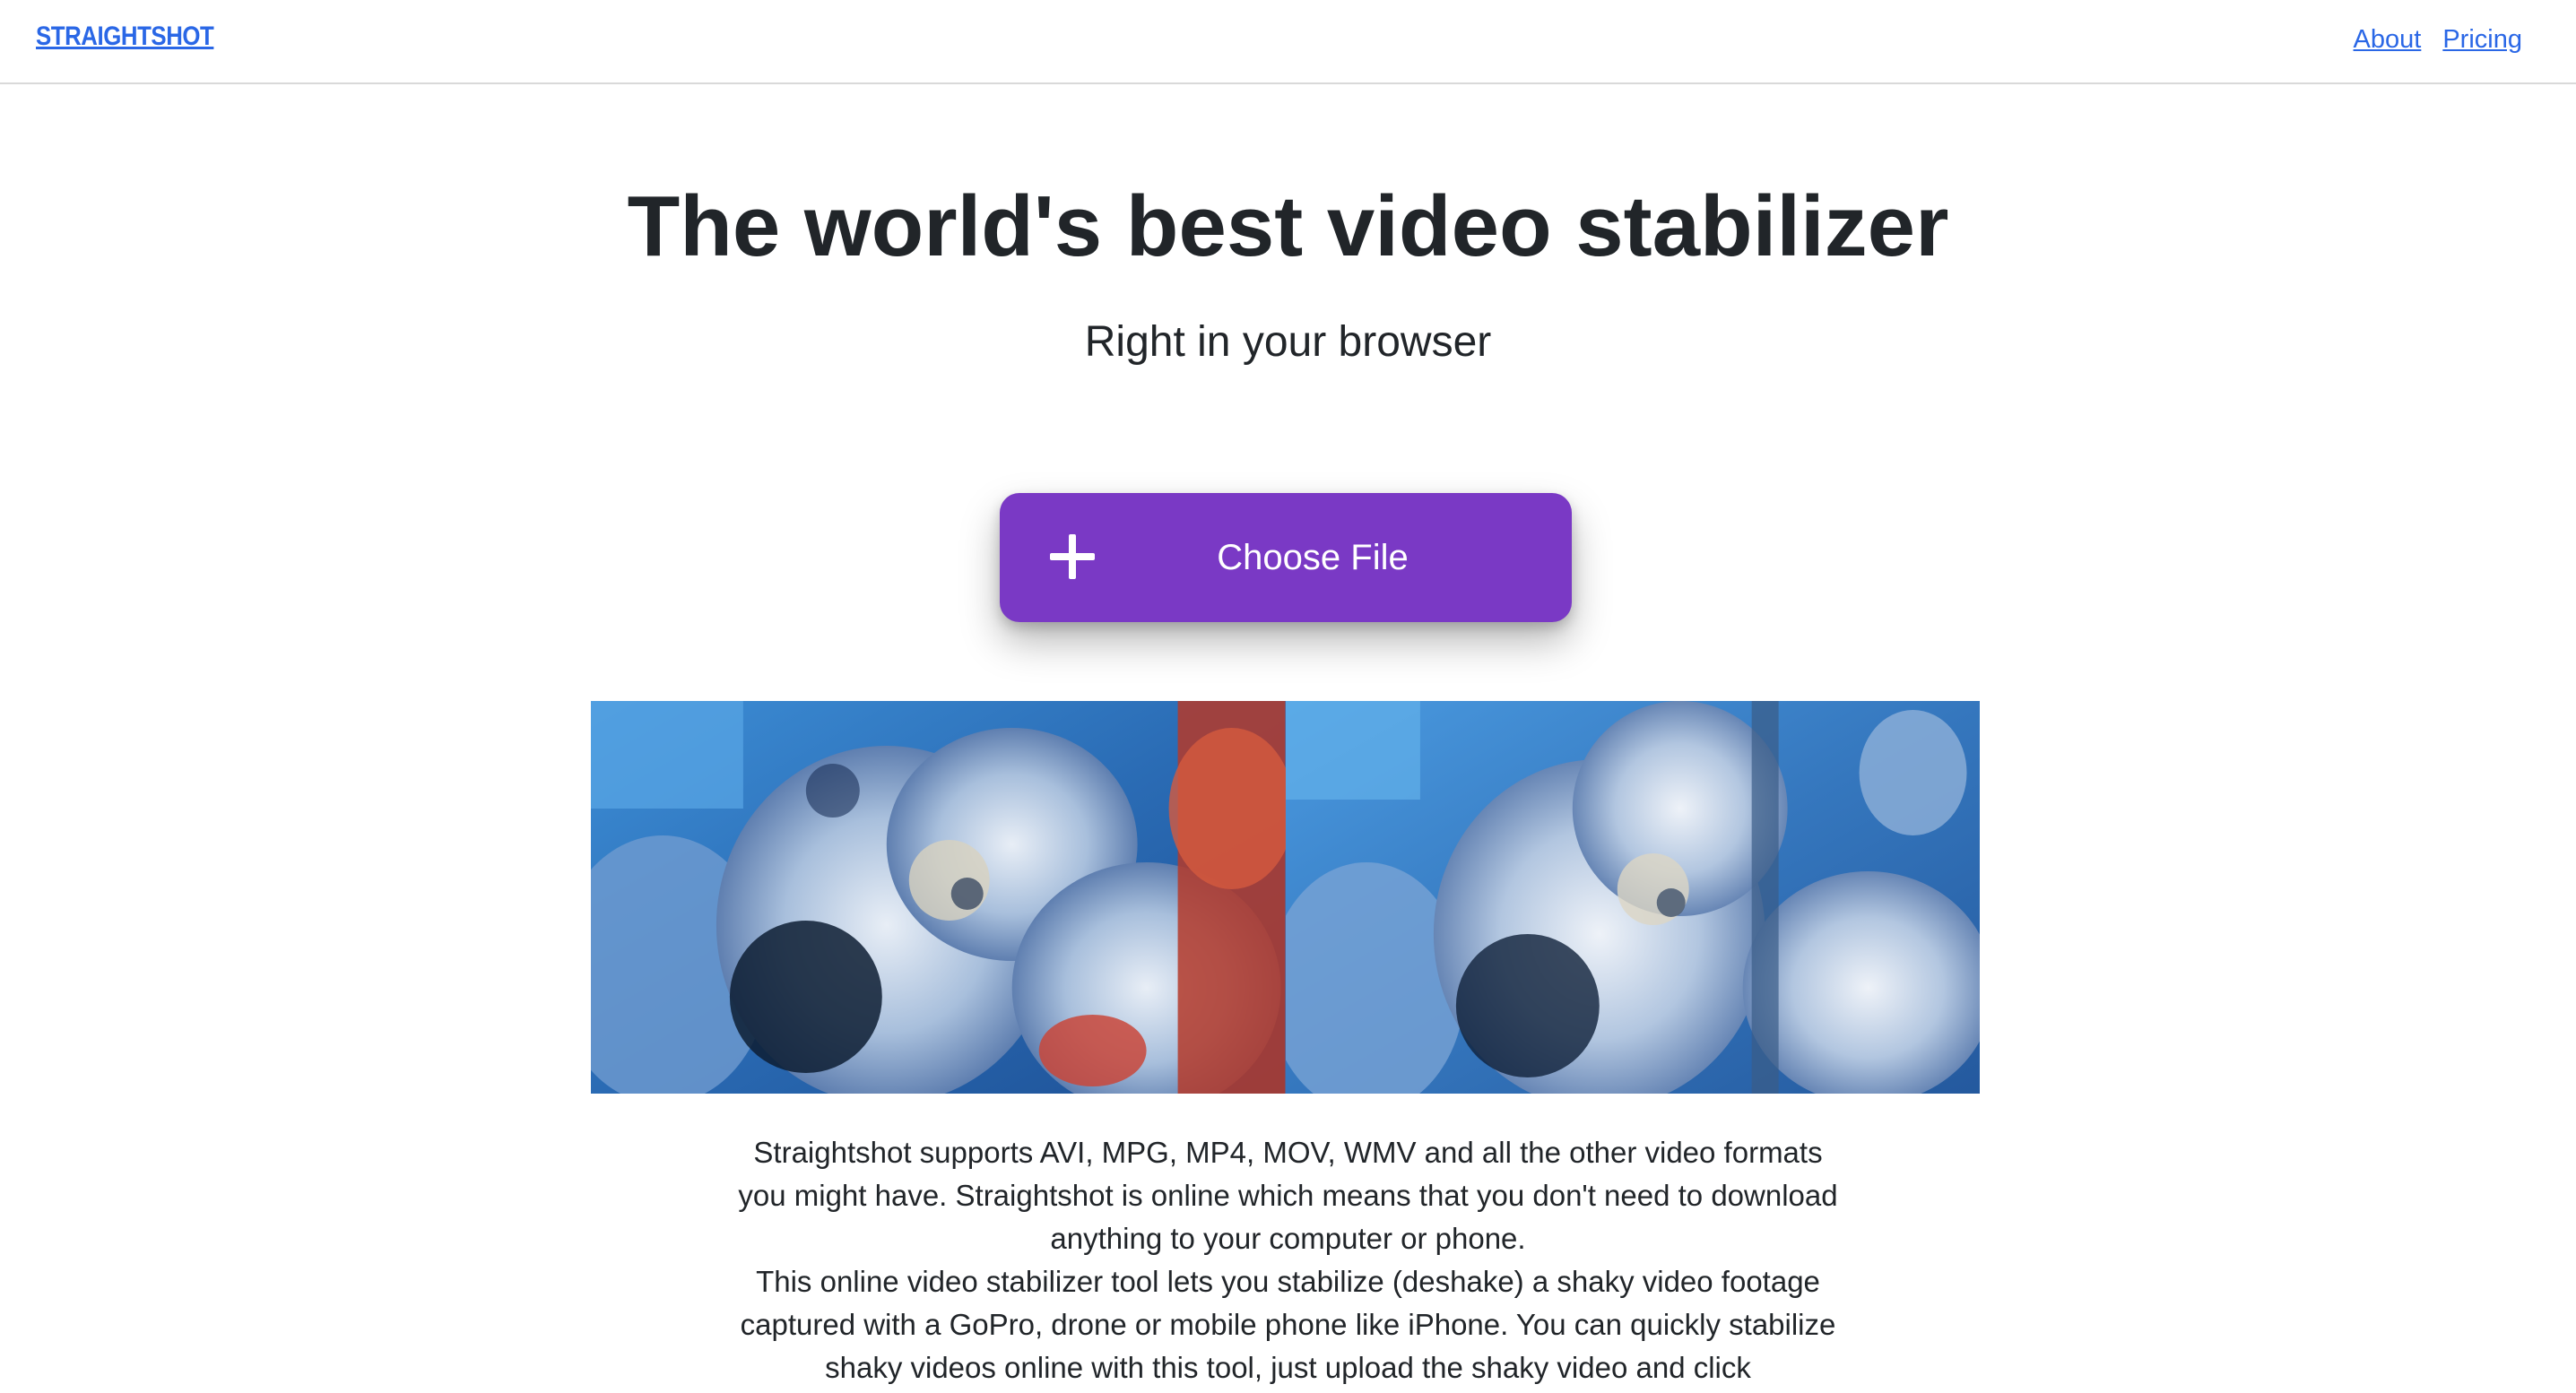  I want to click on preview-frame-after, so click(1632, 897).